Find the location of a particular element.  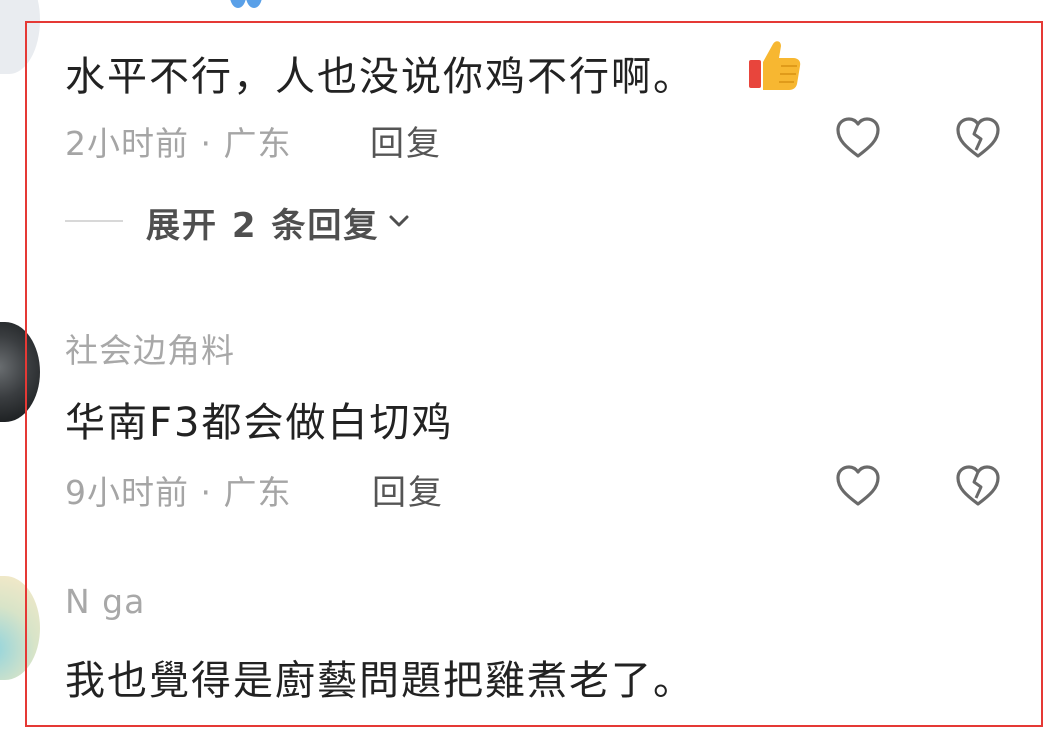

comment-text-2: 华南F3都会做白切鸡 is located at coordinates (259, 423).